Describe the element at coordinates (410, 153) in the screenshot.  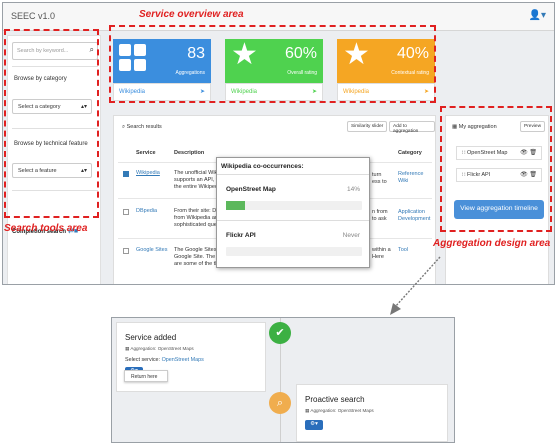
I see `column-header-category: Category` at that location.